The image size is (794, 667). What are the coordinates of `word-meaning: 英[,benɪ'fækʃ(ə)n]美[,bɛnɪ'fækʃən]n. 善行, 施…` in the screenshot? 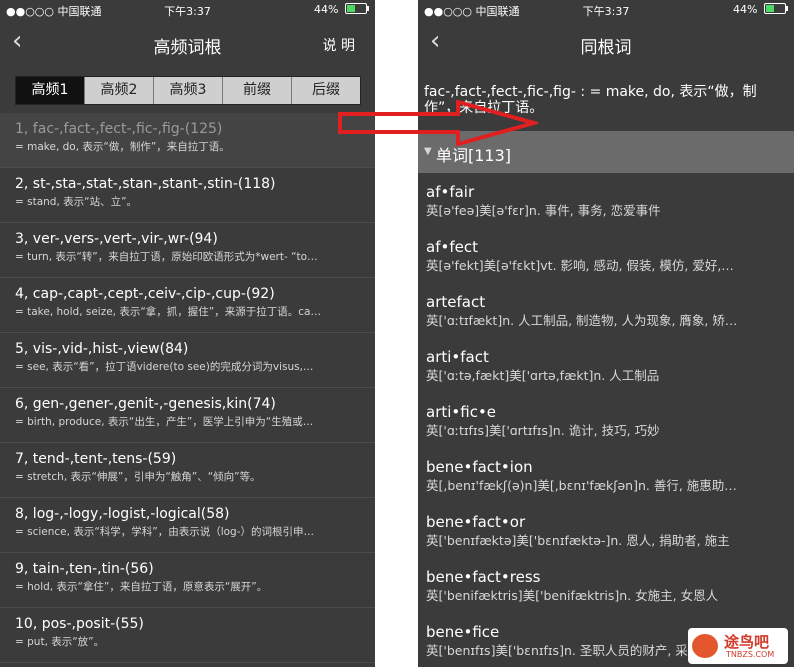 It's located at (581, 485).